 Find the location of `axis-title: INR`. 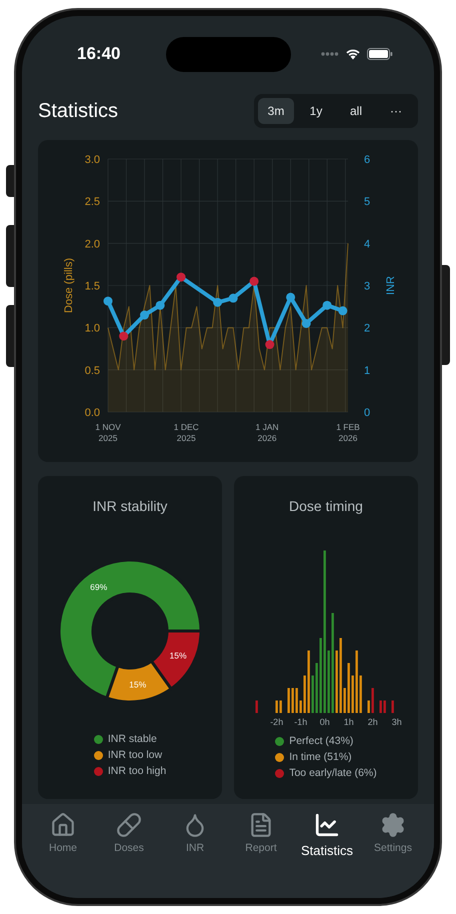

axis-title: INR is located at coordinates (391, 285).